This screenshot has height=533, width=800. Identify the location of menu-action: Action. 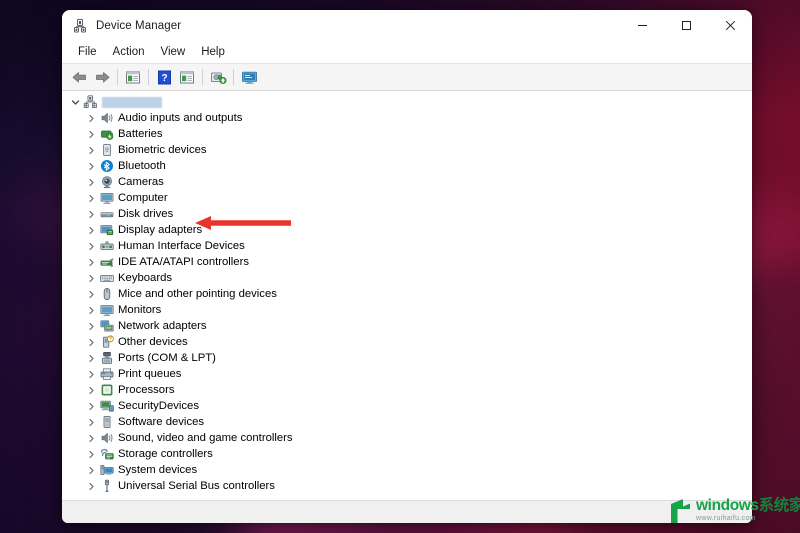
(129, 52).